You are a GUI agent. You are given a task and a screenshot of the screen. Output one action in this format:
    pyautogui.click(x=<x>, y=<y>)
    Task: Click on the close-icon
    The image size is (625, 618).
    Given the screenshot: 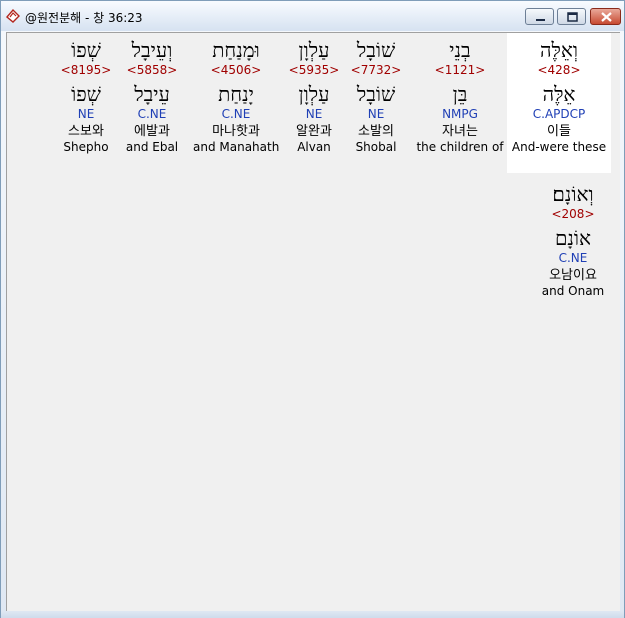 What is the action you would take?
    pyautogui.click(x=606, y=17)
    